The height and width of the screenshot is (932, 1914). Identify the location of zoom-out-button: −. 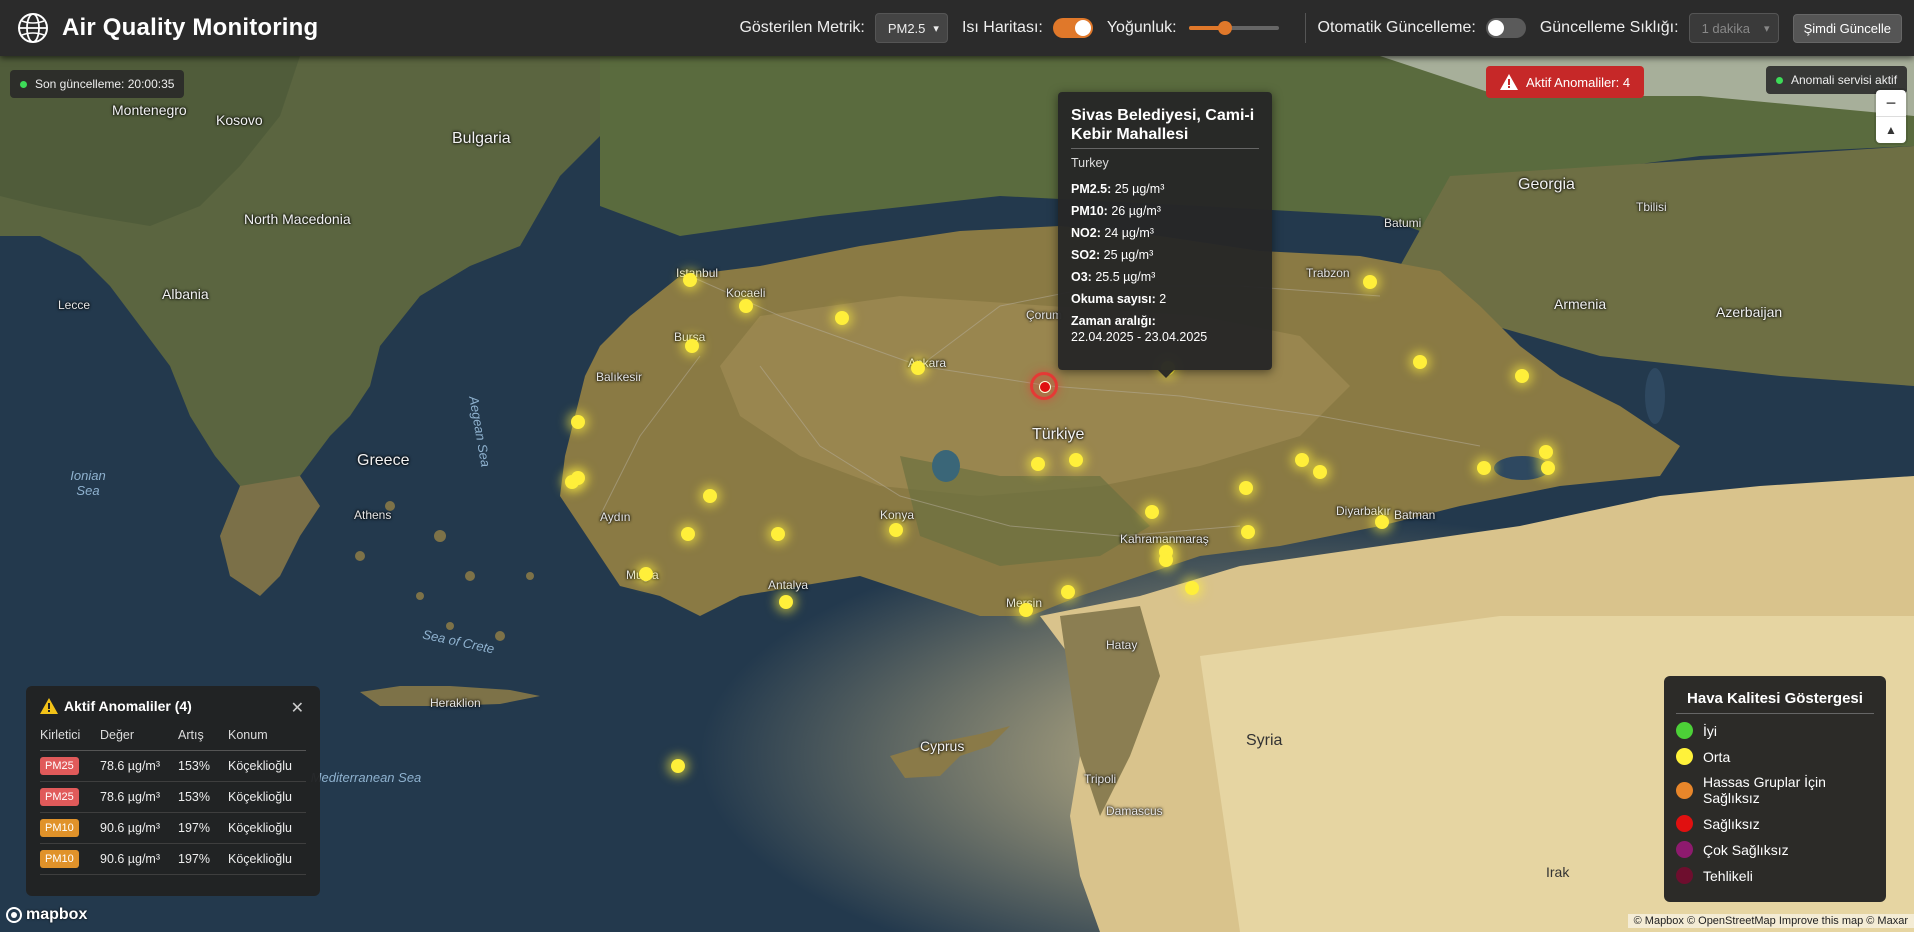
(1891, 103).